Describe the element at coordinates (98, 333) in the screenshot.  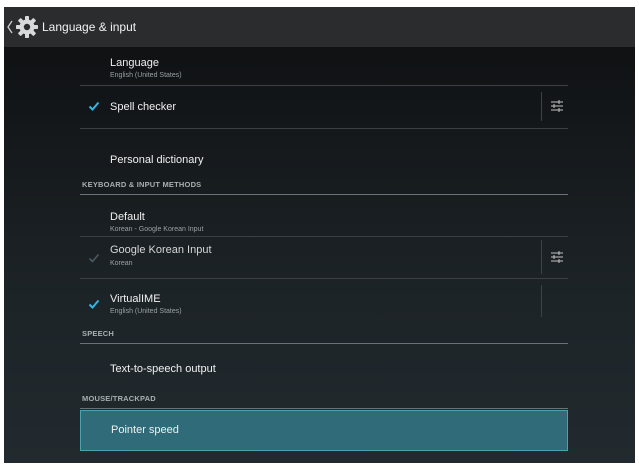
I see `section-speech-label: SPEECH` at that location.